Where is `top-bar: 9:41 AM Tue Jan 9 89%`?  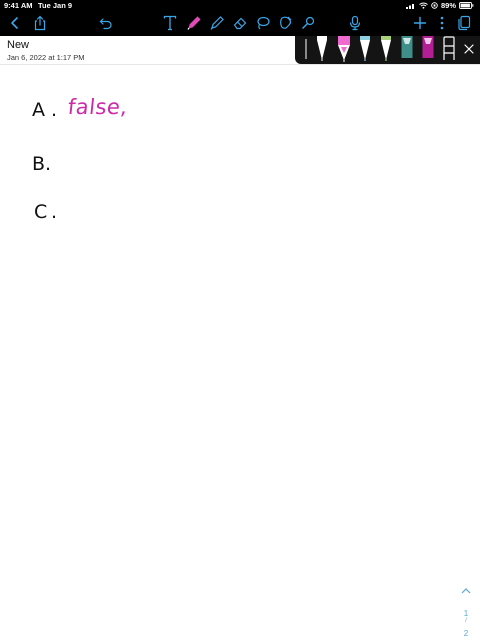
top-bar: 9:41 AM Tue Jan 9 89% is located at coordinates (240, 18).